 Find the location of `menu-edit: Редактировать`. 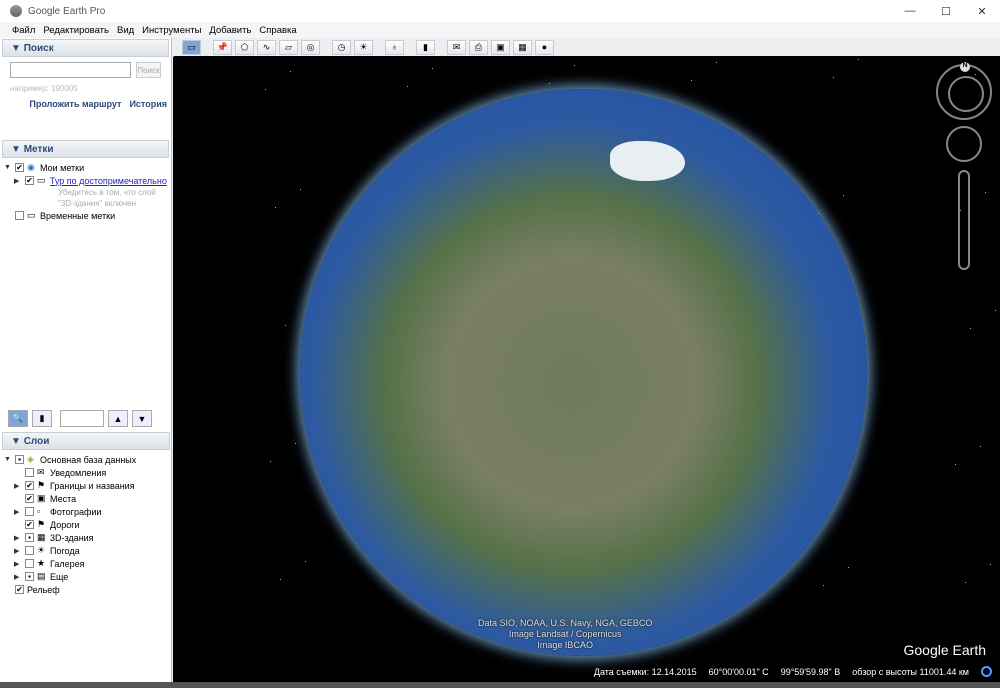

menu-edit: Редактировать is located at coordinates (76, 30).